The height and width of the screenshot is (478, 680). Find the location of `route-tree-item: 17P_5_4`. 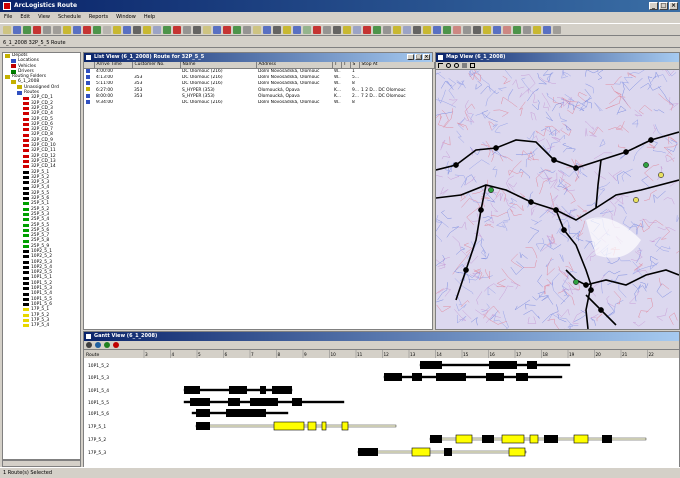

route-tree-item: 17P_5_4 is located at coordinates (41, 325).